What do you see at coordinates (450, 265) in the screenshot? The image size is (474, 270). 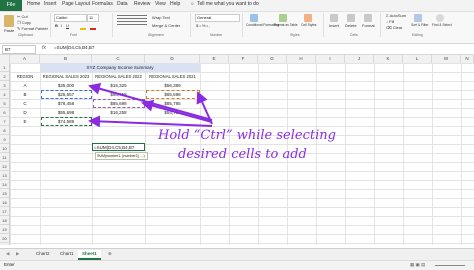 I see `zoom-slider` at bounding box center [450, 265].